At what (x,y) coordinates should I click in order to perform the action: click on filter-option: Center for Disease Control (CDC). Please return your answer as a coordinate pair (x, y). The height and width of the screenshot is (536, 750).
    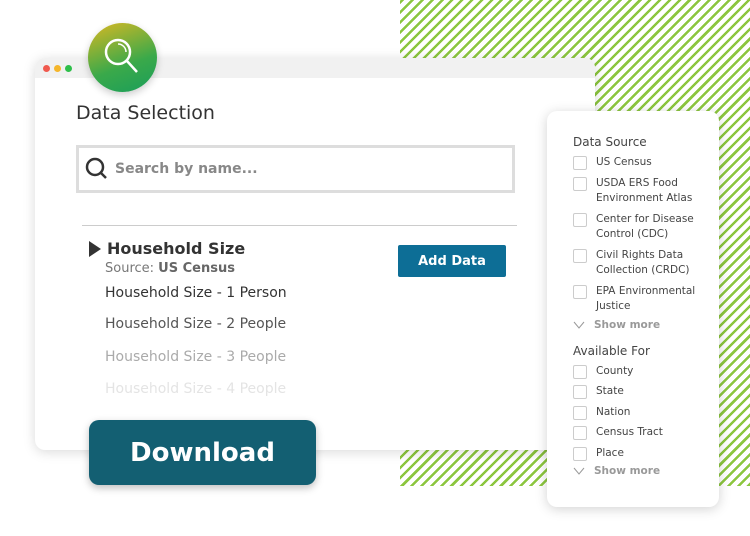
    Looking at the image, I should click on (646, 227).